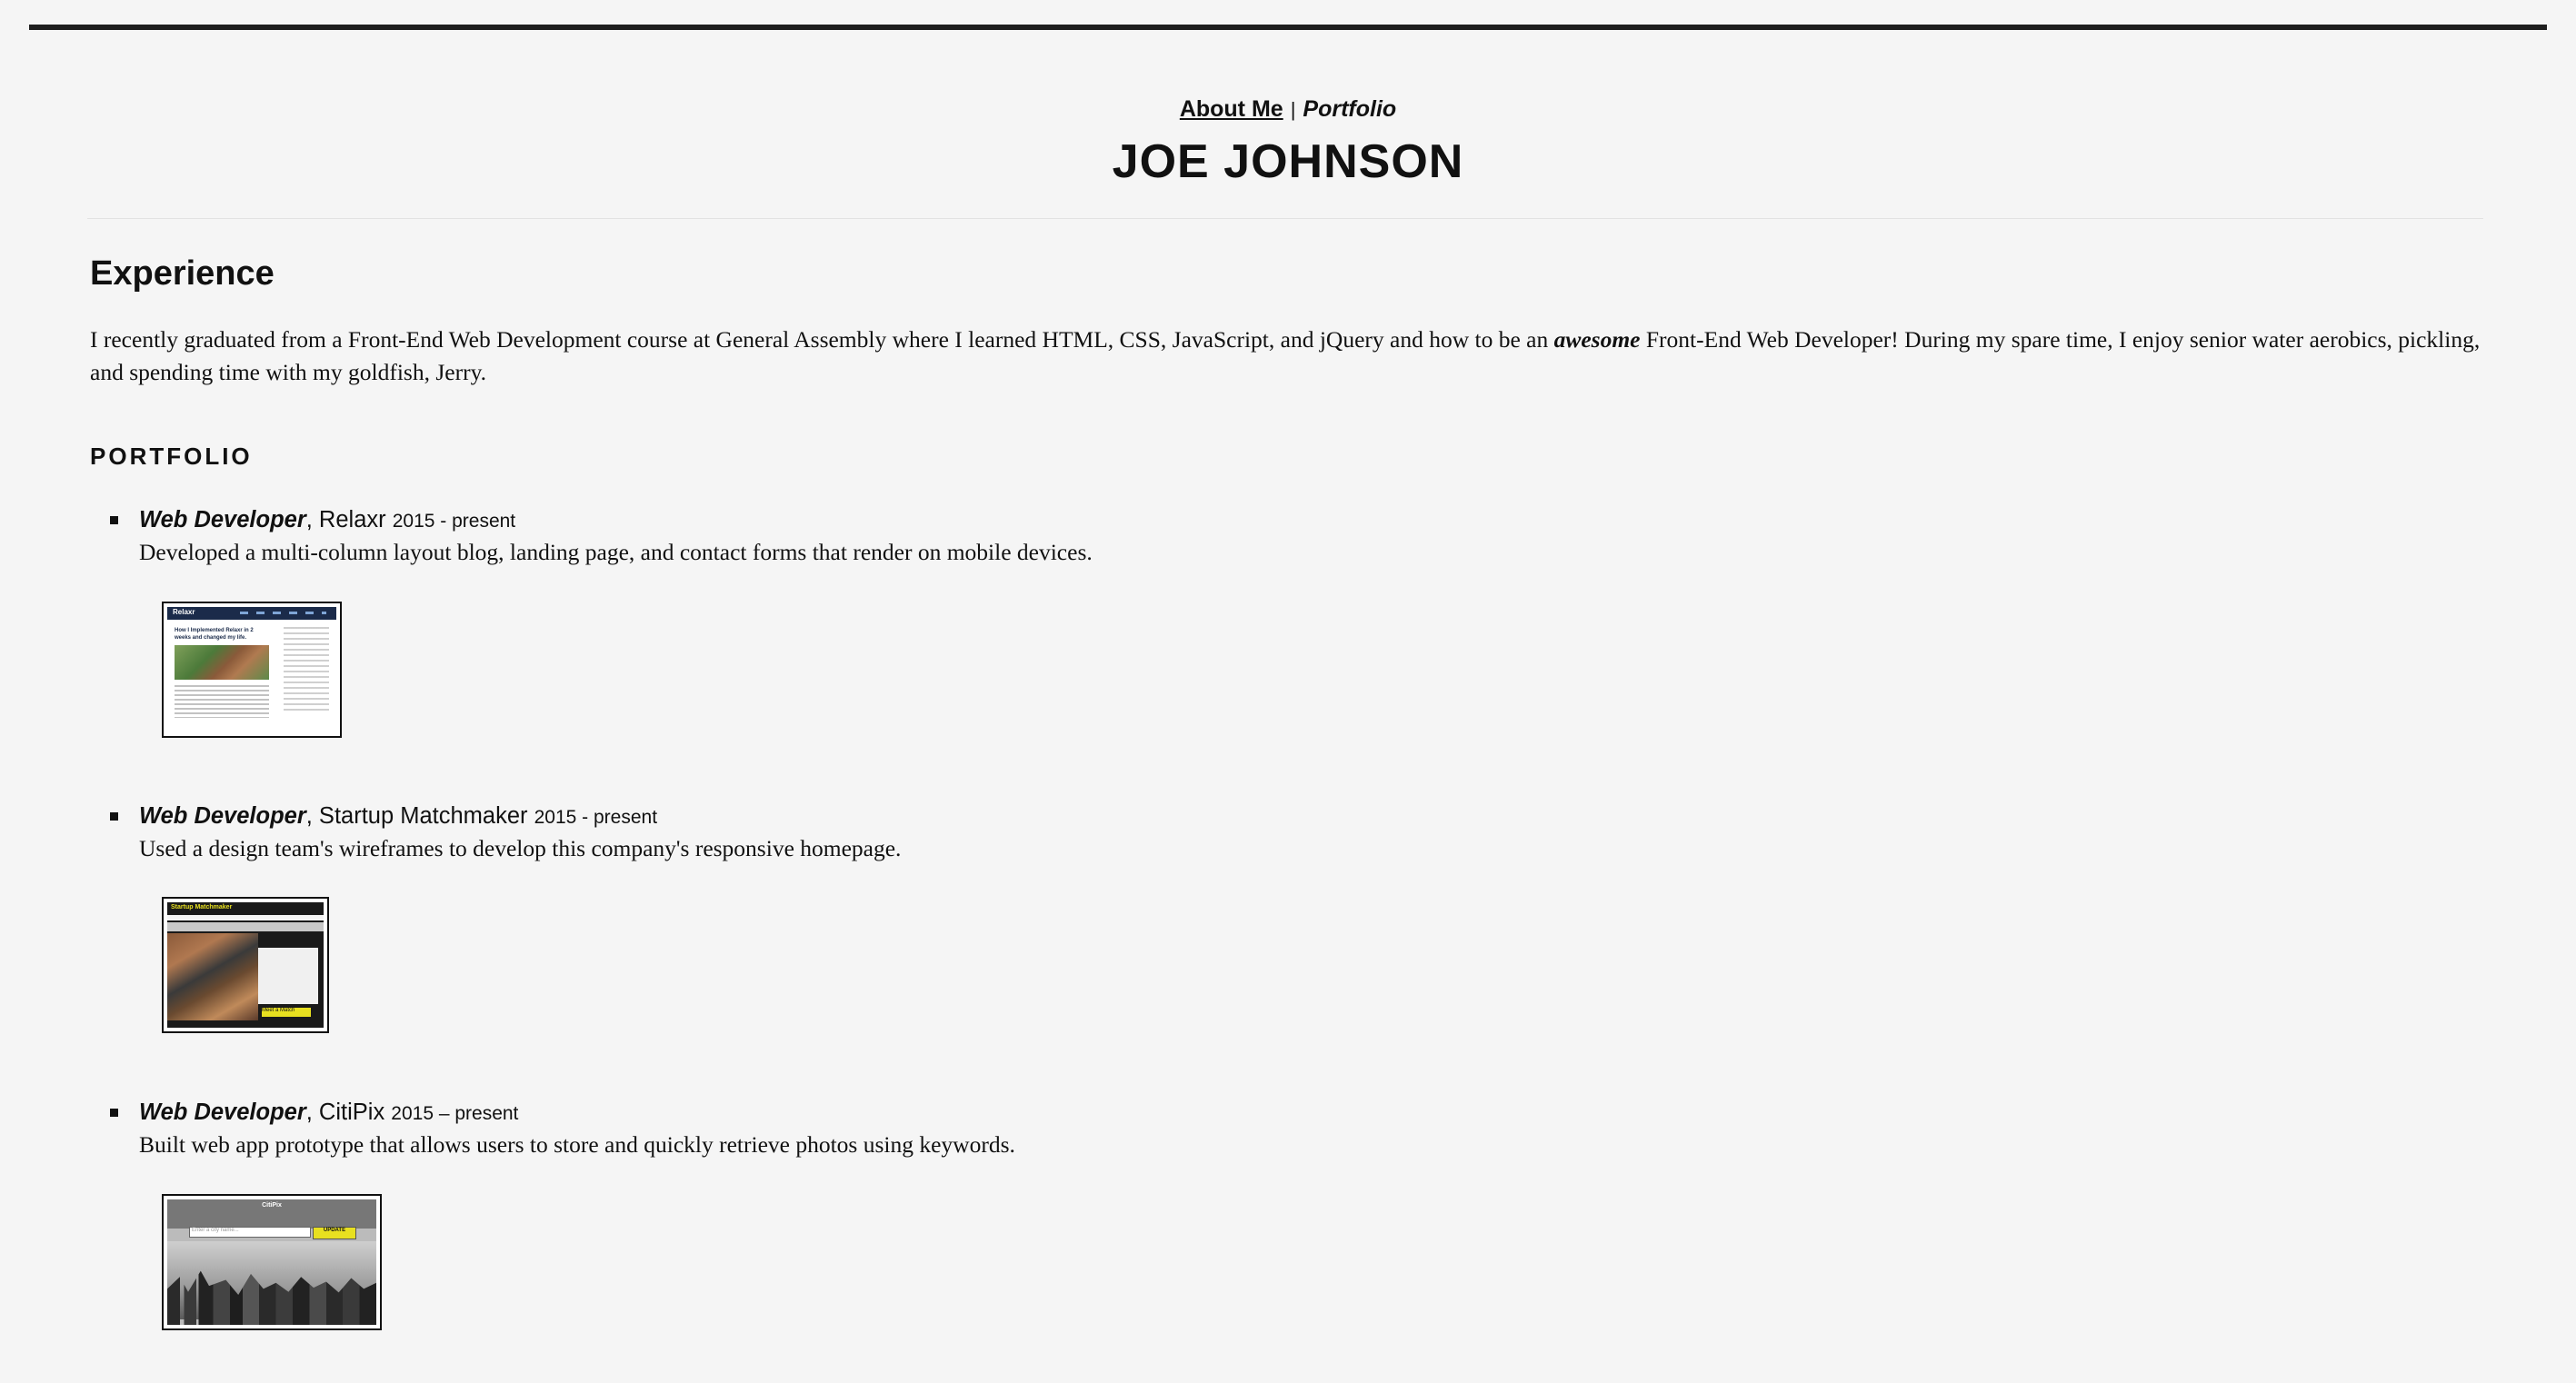  Describe the element at coordinates (202, 907) in the screenshot. I see `thumbnail-logo: Startup Matchmaker` at that location.